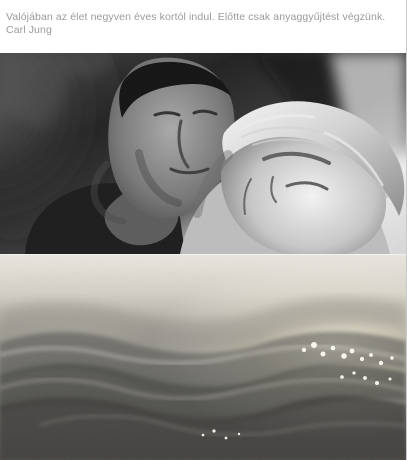 The height and width of the screenshot is (460, 407). What do you see at coordinates (29, 30) in the screenshot?
I see `quote-author: Carl Jung` at bounding box center [29, 30].